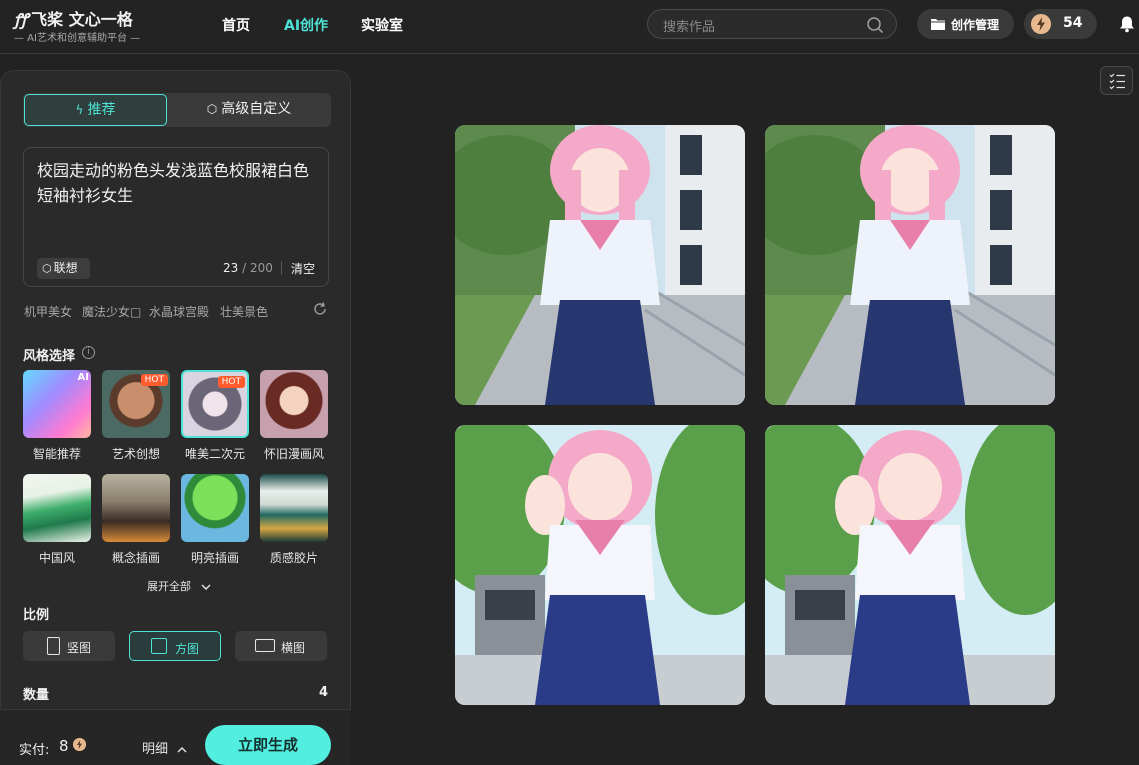  What do you see at coordinates (21, 19) in the screenshot?
I see `logo-mark-icon: ꝭꝭ` at bounding box center [21, 19].